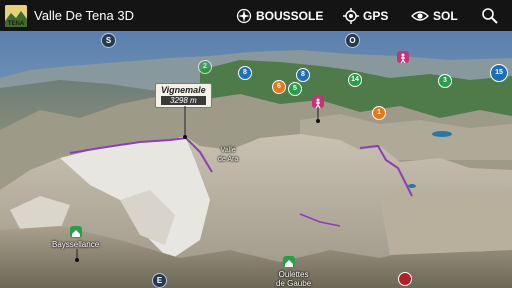  I want to click on refuge-label-oulettes-line2: de Gaube, so click(294, 283).